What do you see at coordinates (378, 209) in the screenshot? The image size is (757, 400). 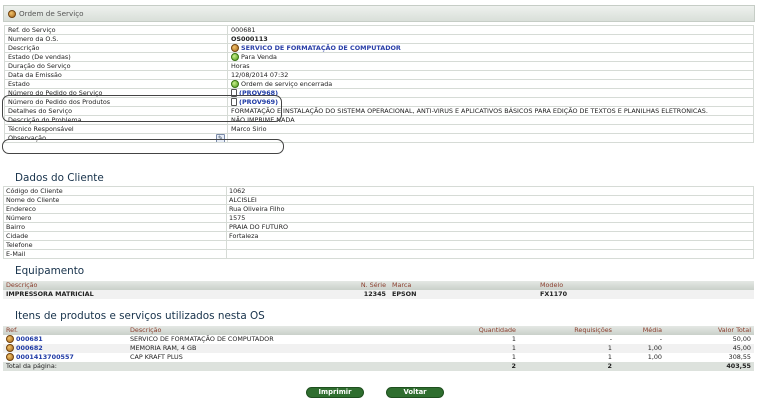 I see `cliente-row: Endereco Rua Oliveira Filho` at bounding box center [378, 209].